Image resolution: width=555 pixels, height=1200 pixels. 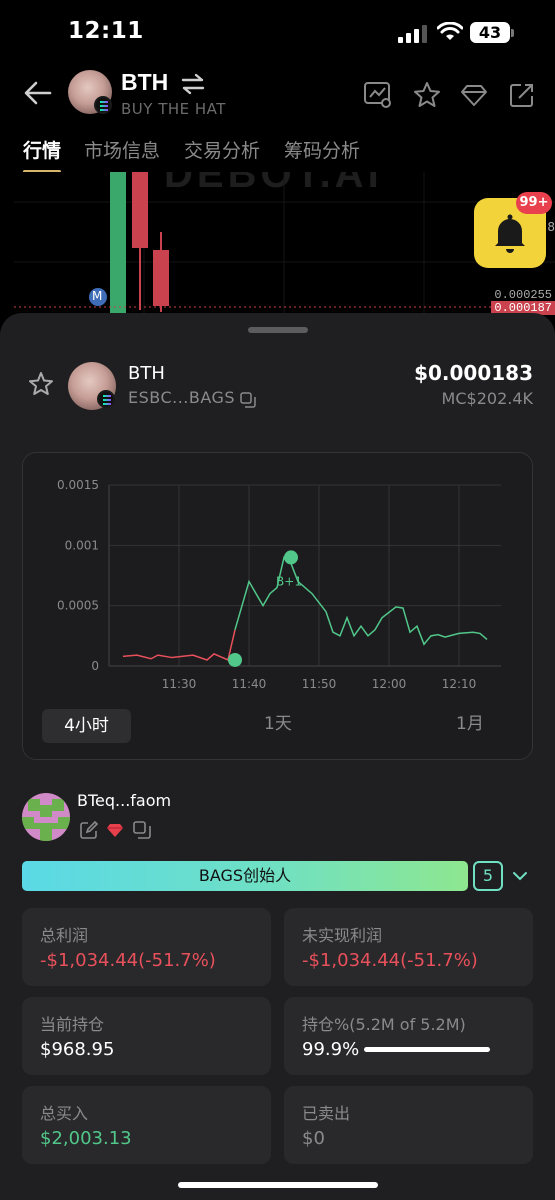 What do you see at coordinates (490, 32) in the screenshot?
I see `battery-icon: 43` at bounding box center [490, 32].